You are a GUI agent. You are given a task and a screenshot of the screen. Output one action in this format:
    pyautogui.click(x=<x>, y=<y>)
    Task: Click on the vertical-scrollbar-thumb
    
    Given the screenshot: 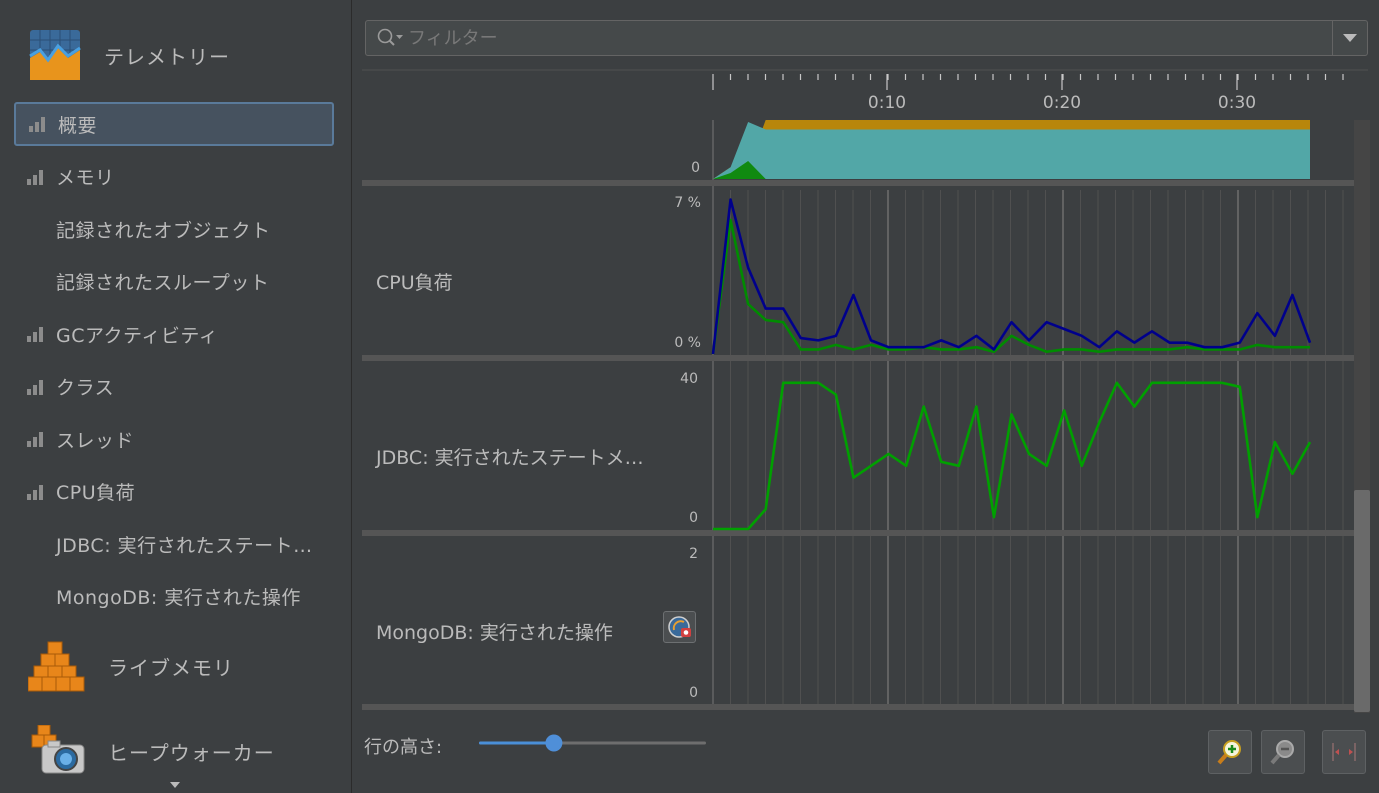 What is the action you would take?
    pyautogui.click(x=1362, y=601)
    